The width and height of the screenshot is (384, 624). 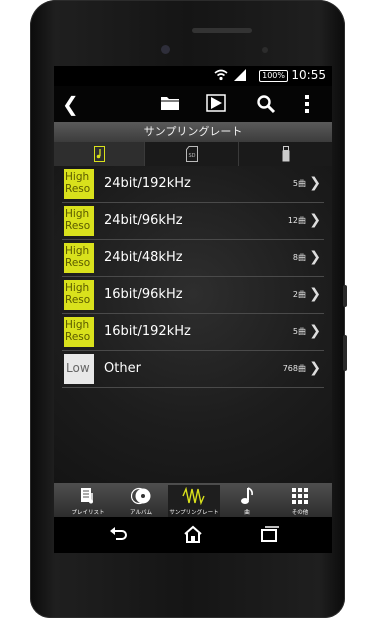 I want to click on chevron-left-icon: ❮, so click(x=70, y=104).